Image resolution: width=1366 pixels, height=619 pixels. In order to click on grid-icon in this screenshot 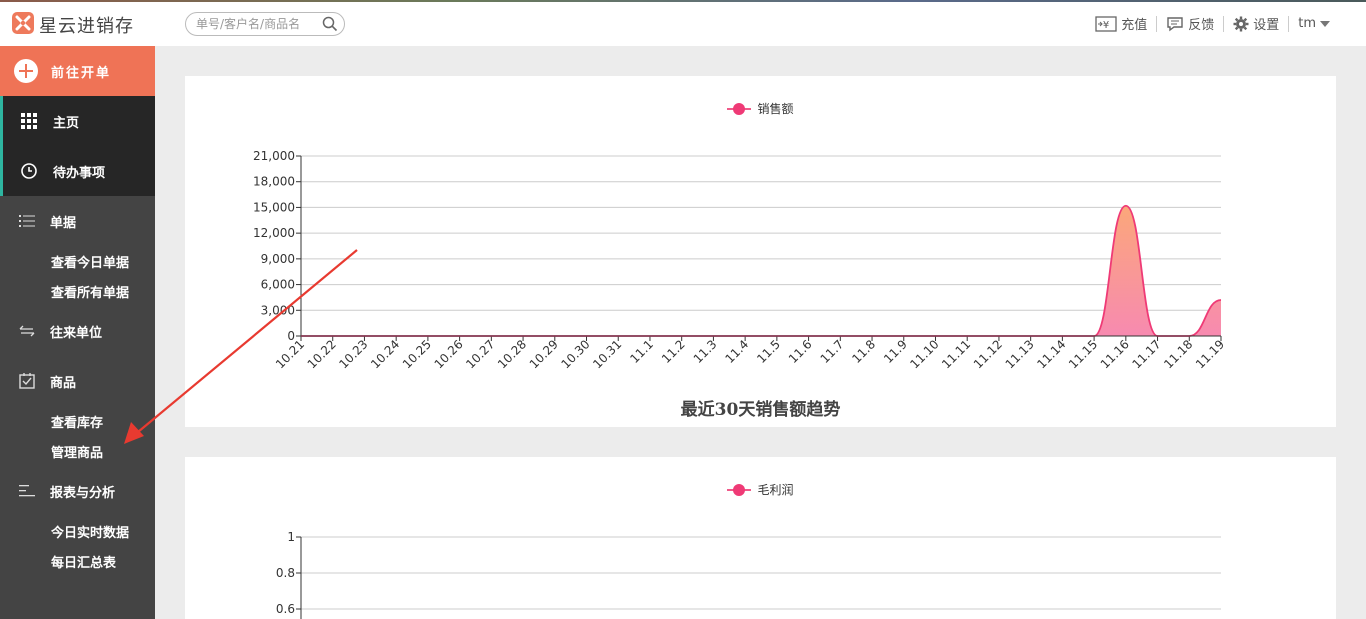, I will do `click(29, 121)`.